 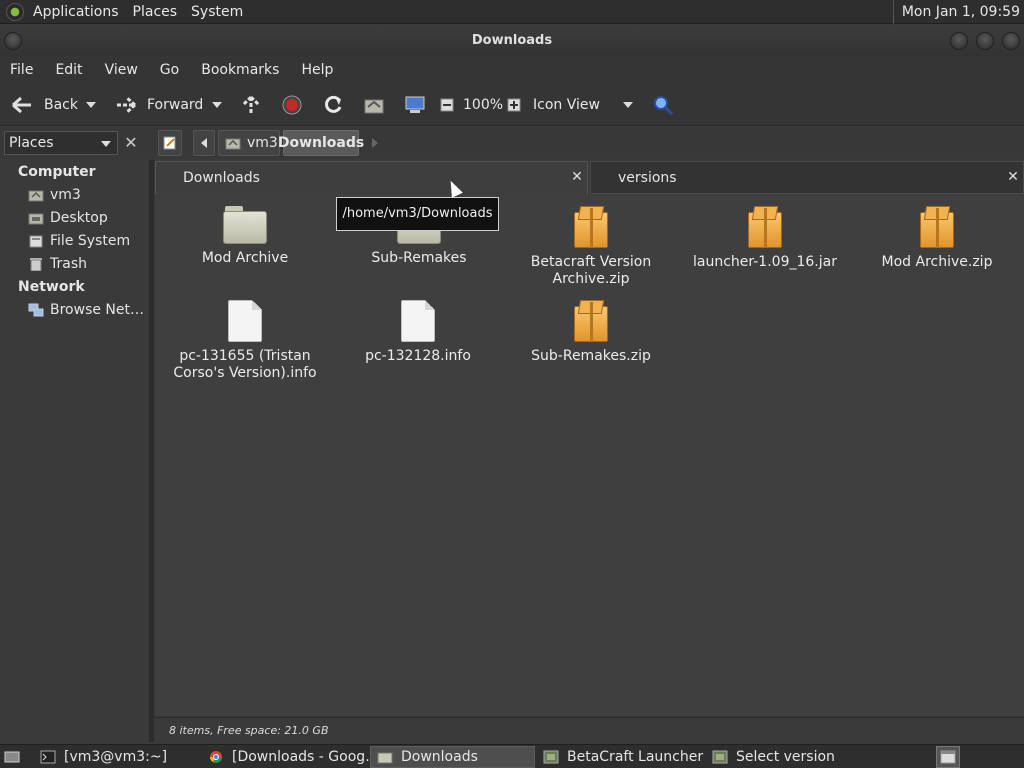 I want to click on menu-go: Go, so click(x=169, y=70).